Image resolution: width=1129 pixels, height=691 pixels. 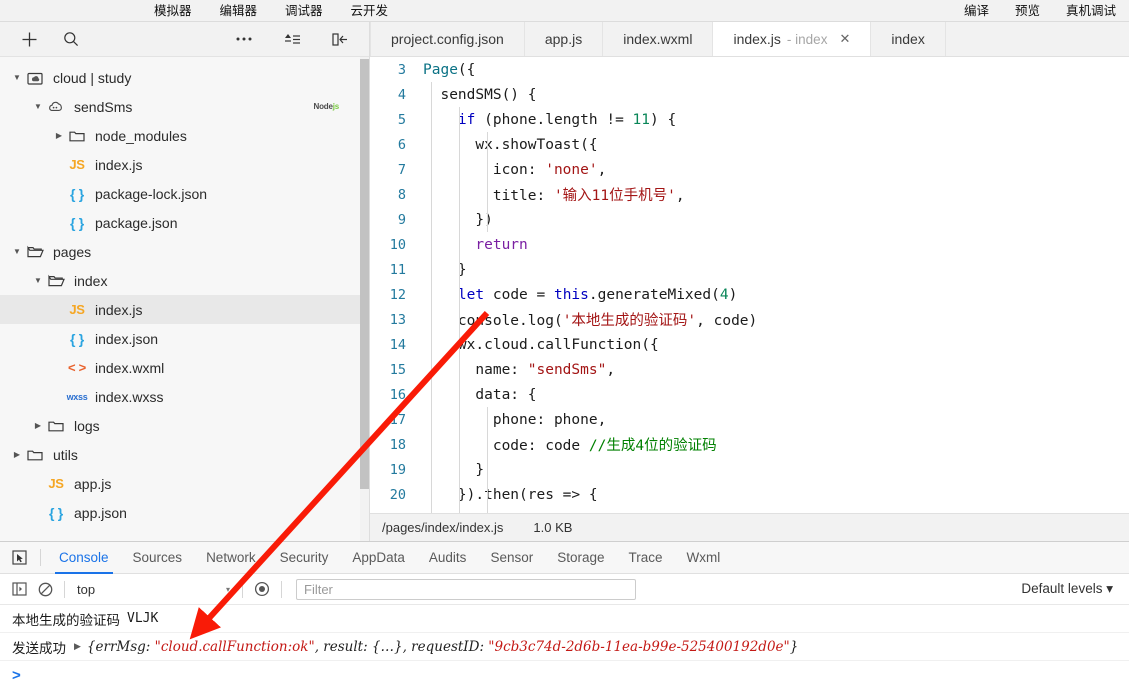 What do you see at coordinates (397, 244) in the screenshot?
I see `line-number: 10` at bounding box center [397, 244].